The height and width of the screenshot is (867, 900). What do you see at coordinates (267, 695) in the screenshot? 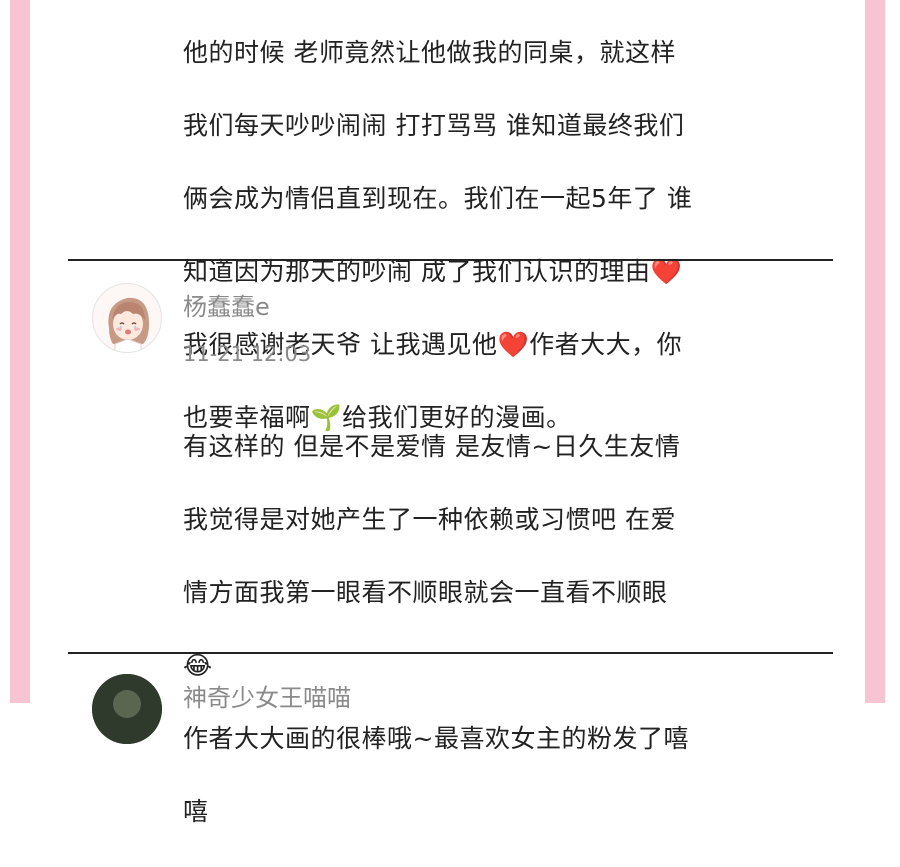
I see `username: 神奇少女王喵喵` at bounding box center [267, 695].